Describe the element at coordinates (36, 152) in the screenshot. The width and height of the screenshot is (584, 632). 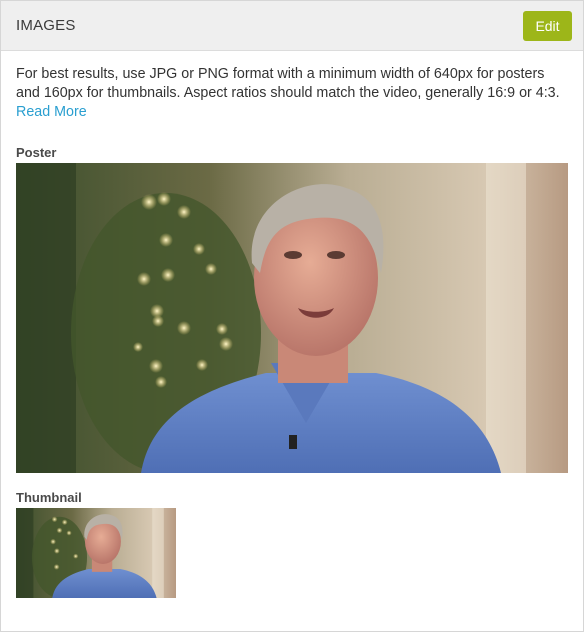
I see `poster-label: Poster` at that location.